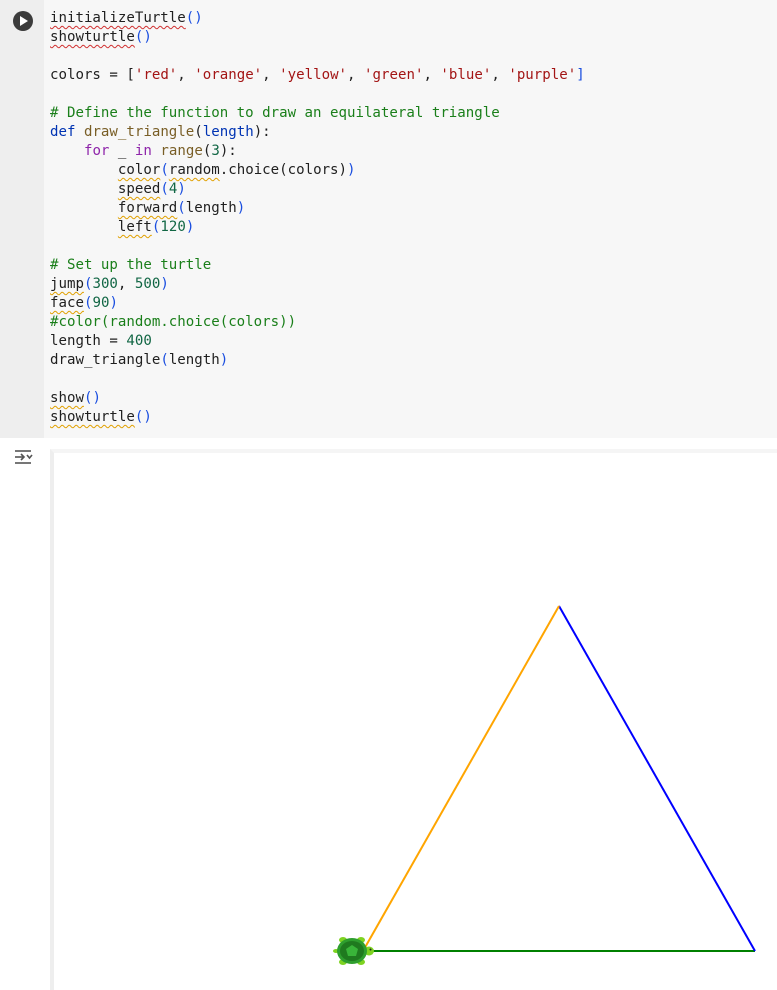 This screenshot has width=777, height=990. I want to click on code-token: 3, so click(215, 151).